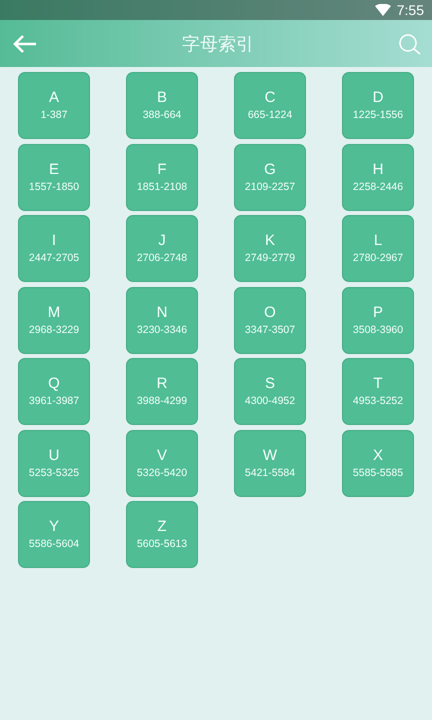  What do you see at coordinates (270, 177) in the screenshot?
I see `letter-tile: G 2109-2257` at bounding box center [270, 177].